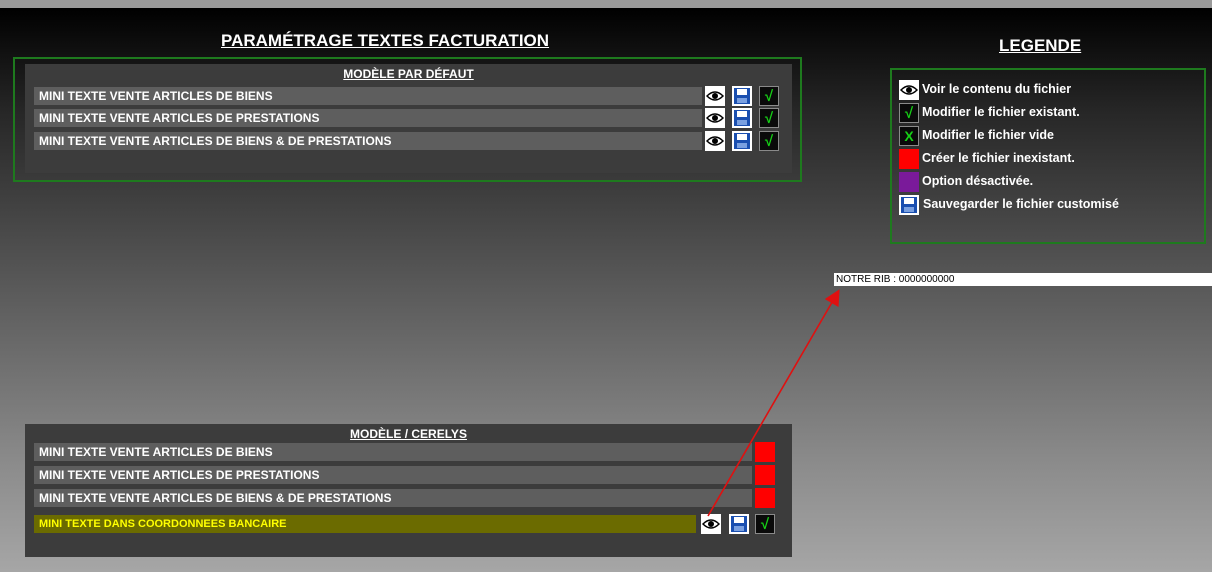 The width and height of the screenshot is (1212, 572). I want to click on legend-label: Option désactivée., so click(978, 181).